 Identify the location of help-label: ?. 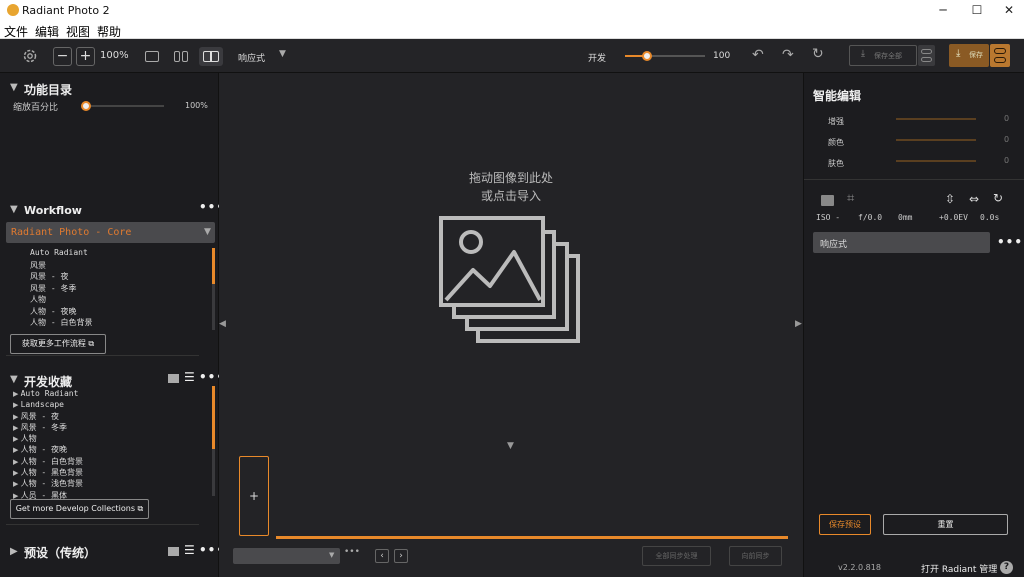
(1006, 567).